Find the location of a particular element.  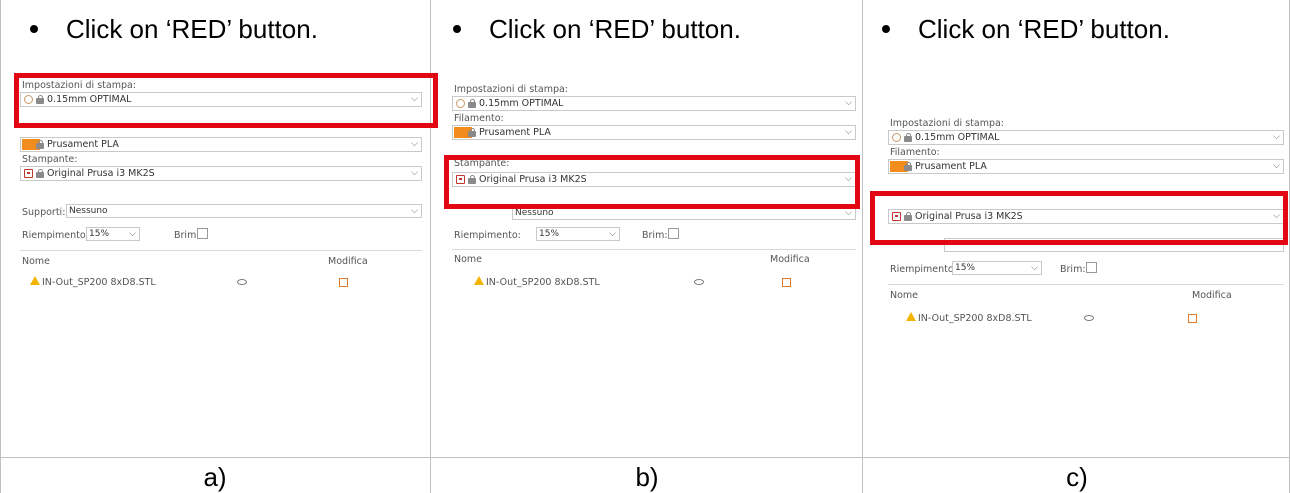

supports-label: Supporti: is located at coordinates (44, 212).